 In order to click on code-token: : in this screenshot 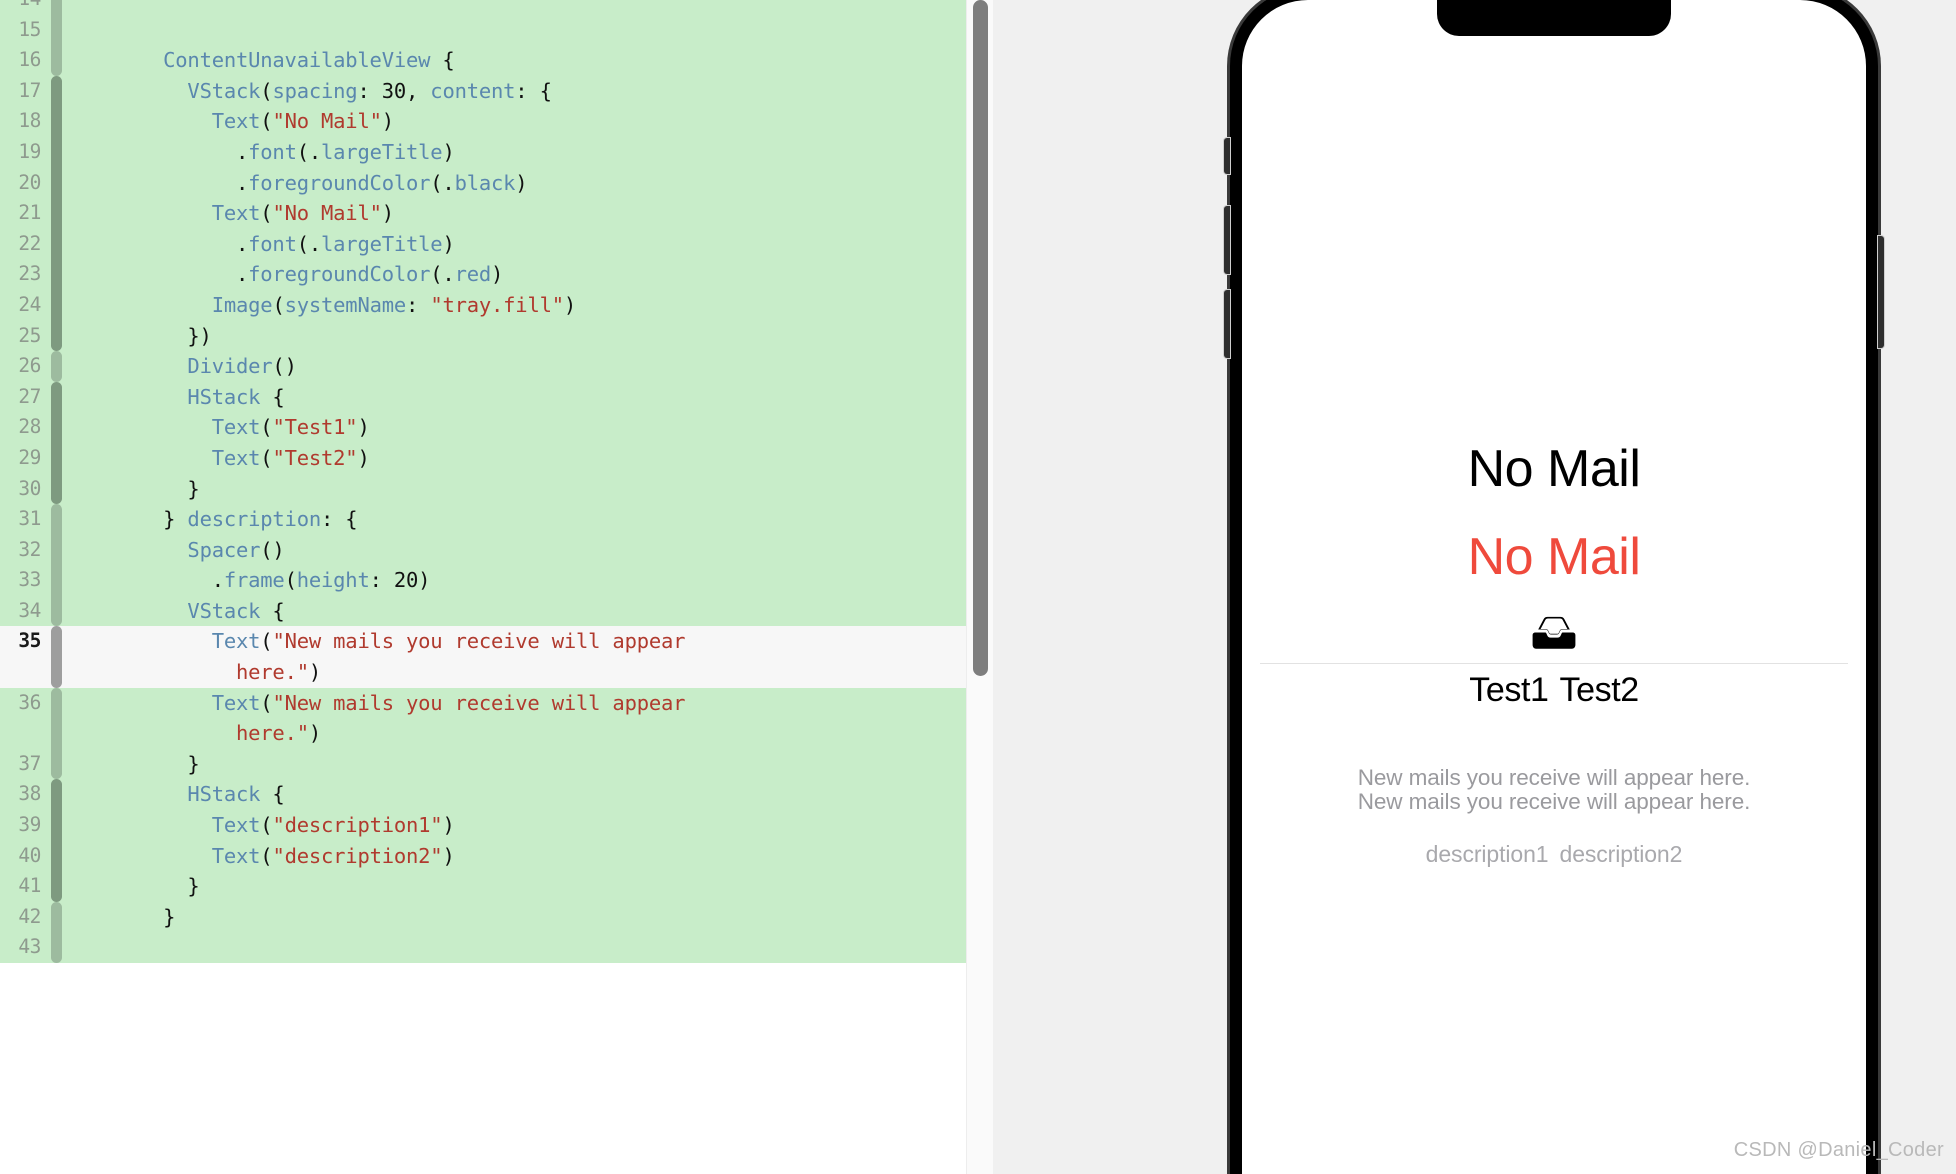, I will do `click(418, 304)`.